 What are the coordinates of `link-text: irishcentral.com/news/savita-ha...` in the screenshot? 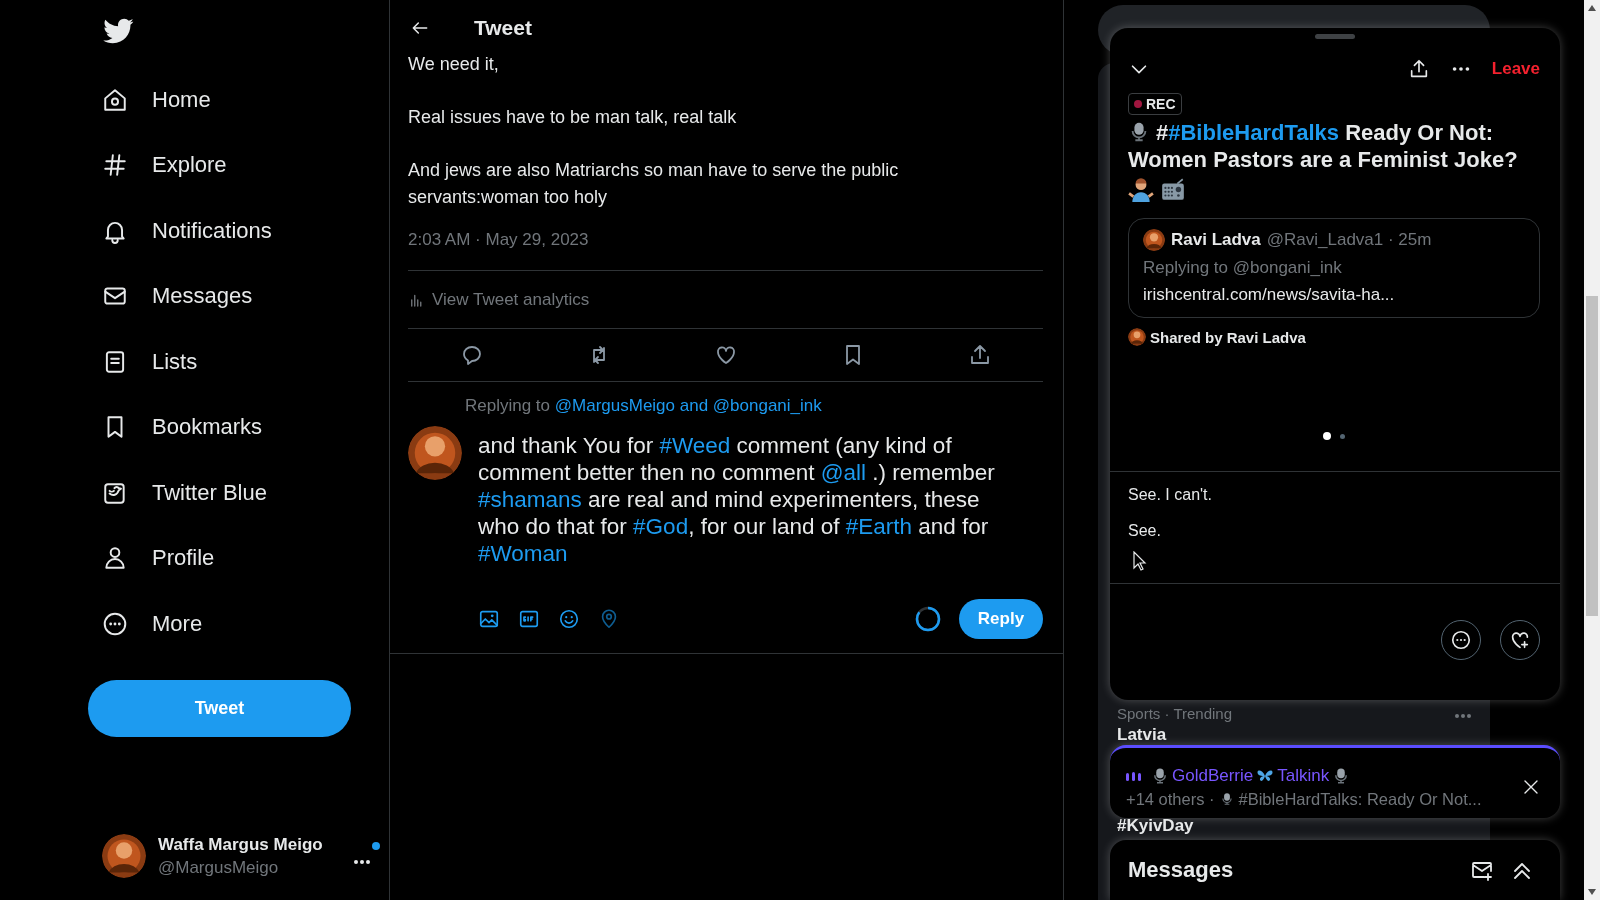 It's located at (1269, 295).